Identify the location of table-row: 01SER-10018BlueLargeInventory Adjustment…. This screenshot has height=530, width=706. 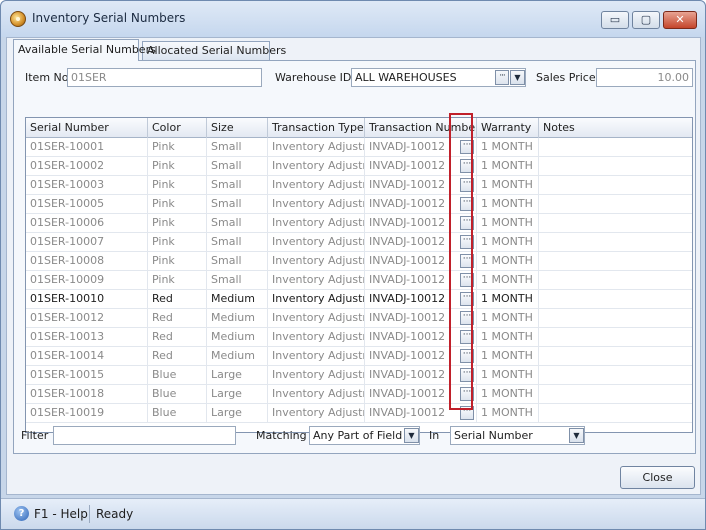
(359, 394).